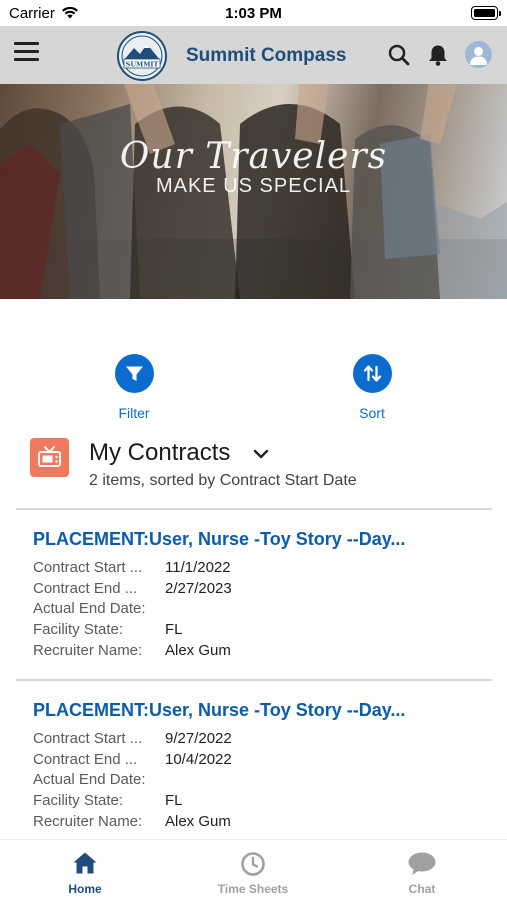 This screenshot has height=900, width=507. I want to click on home-icon, so click(85, 863).